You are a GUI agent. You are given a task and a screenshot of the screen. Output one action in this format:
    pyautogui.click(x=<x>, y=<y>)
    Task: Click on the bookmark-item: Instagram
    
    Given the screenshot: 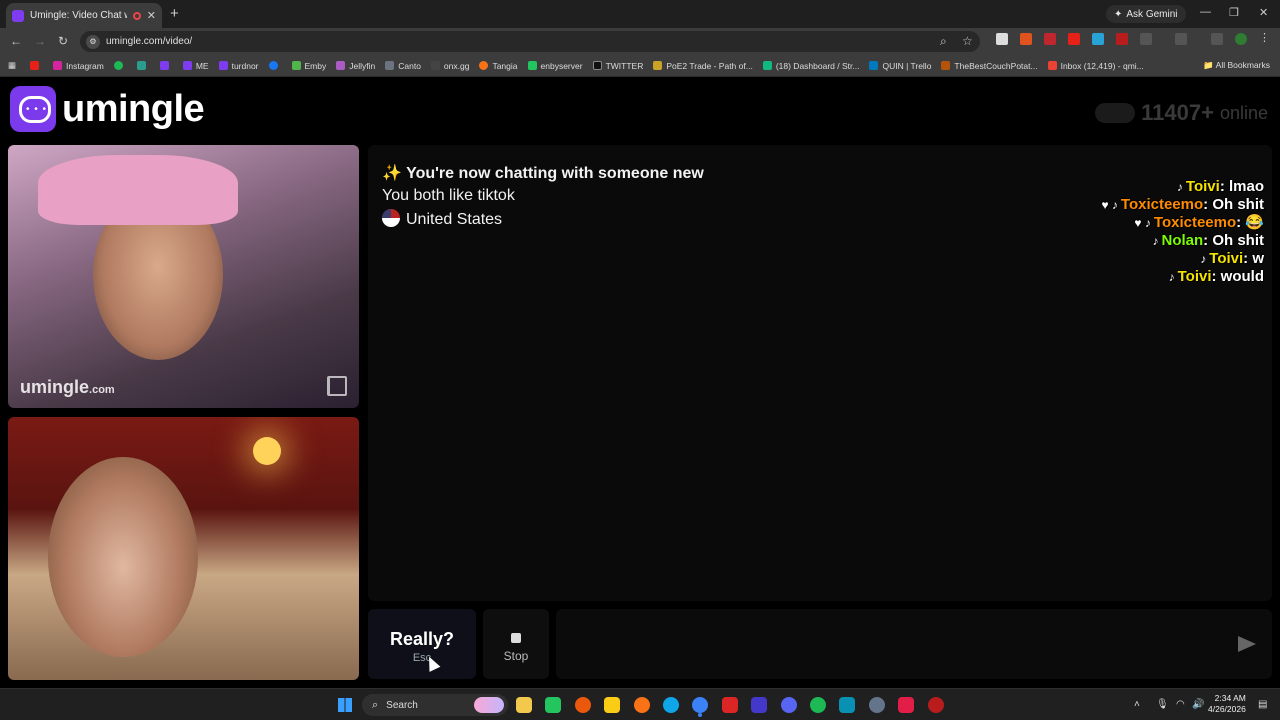 What is the action you would take?
    pyautogui.click(x=78, y=66)
    